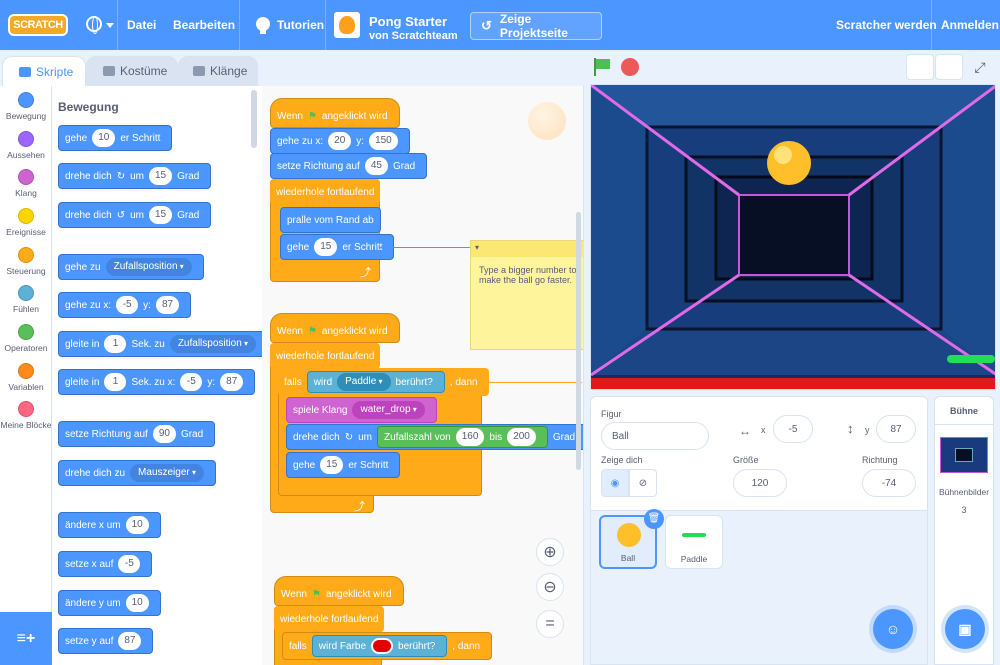 The image size is (1000, 665). I want to click on edit-menu: Bearbeiten, so click(204, 25).